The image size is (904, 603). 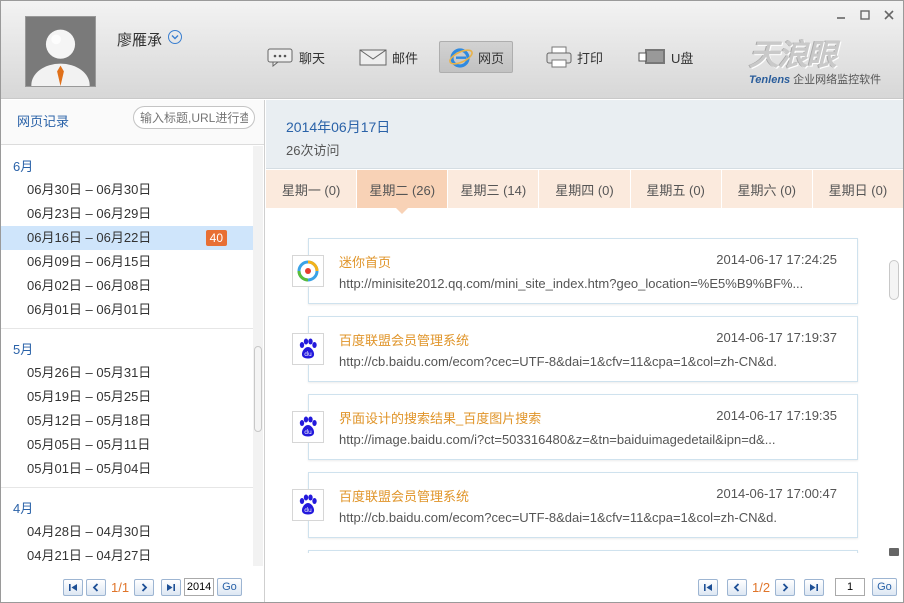 I want to click on brand-en: Tenlens, so click(x=770, y=80).